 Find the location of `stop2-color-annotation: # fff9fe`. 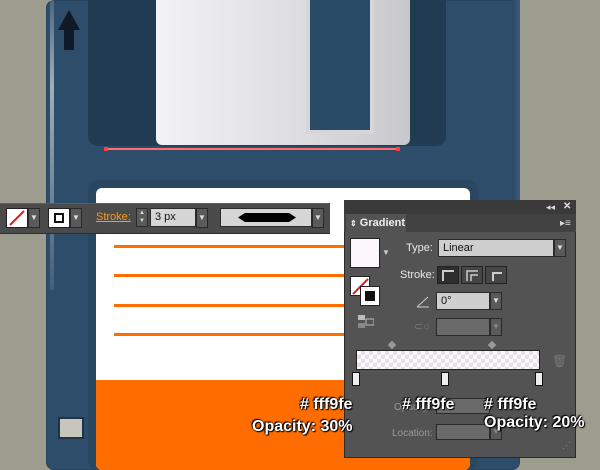

stop2-color-annotation: # fff9fe is located at coordinates (428, 404).